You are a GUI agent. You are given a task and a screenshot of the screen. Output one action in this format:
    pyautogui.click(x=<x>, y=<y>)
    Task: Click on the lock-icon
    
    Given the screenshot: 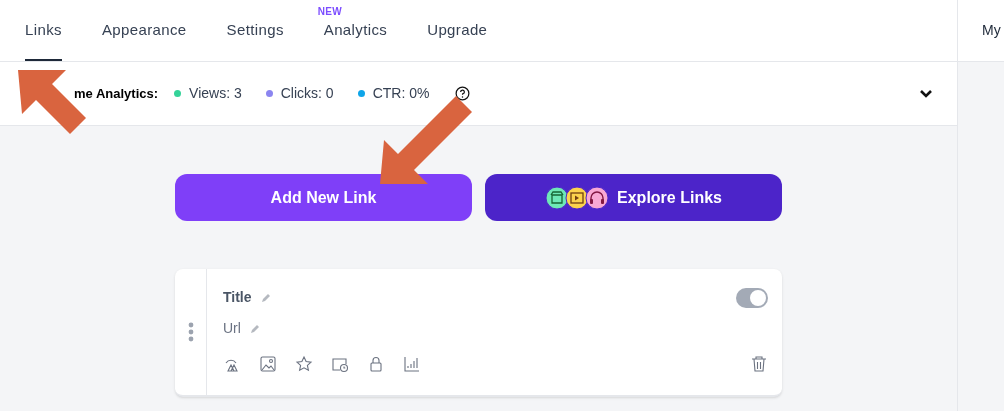 What is the action you would take?
    pyautogui.click(x=376, y=364)
    